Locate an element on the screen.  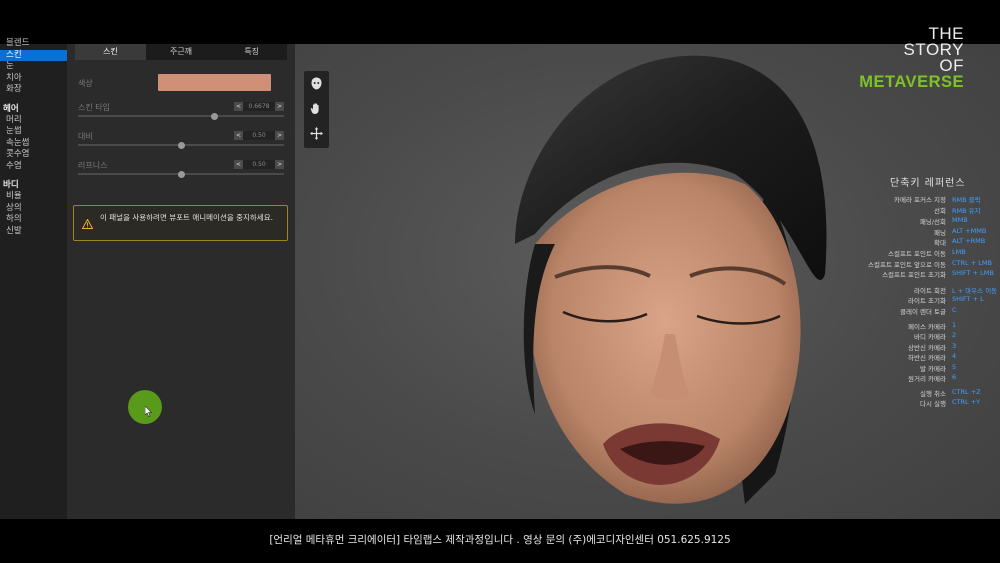
shortcut-key: SHIFT + LMB is located at coordinates (973, 273).